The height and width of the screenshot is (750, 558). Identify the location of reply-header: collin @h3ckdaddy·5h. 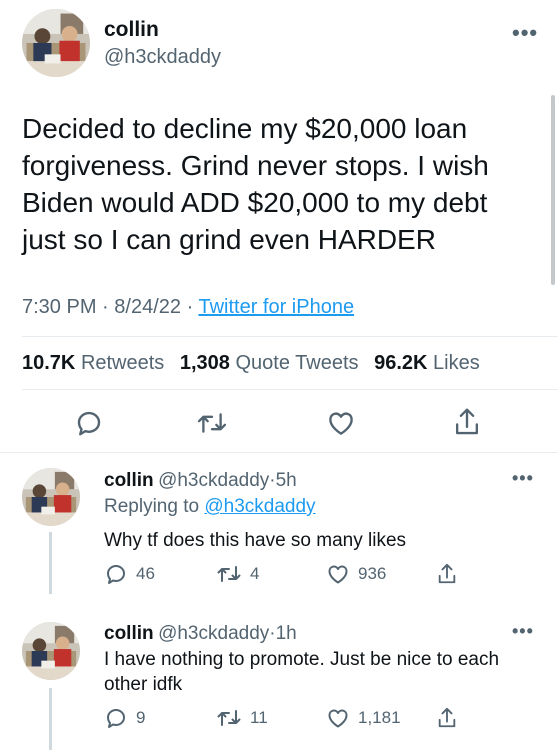
(200, 481).